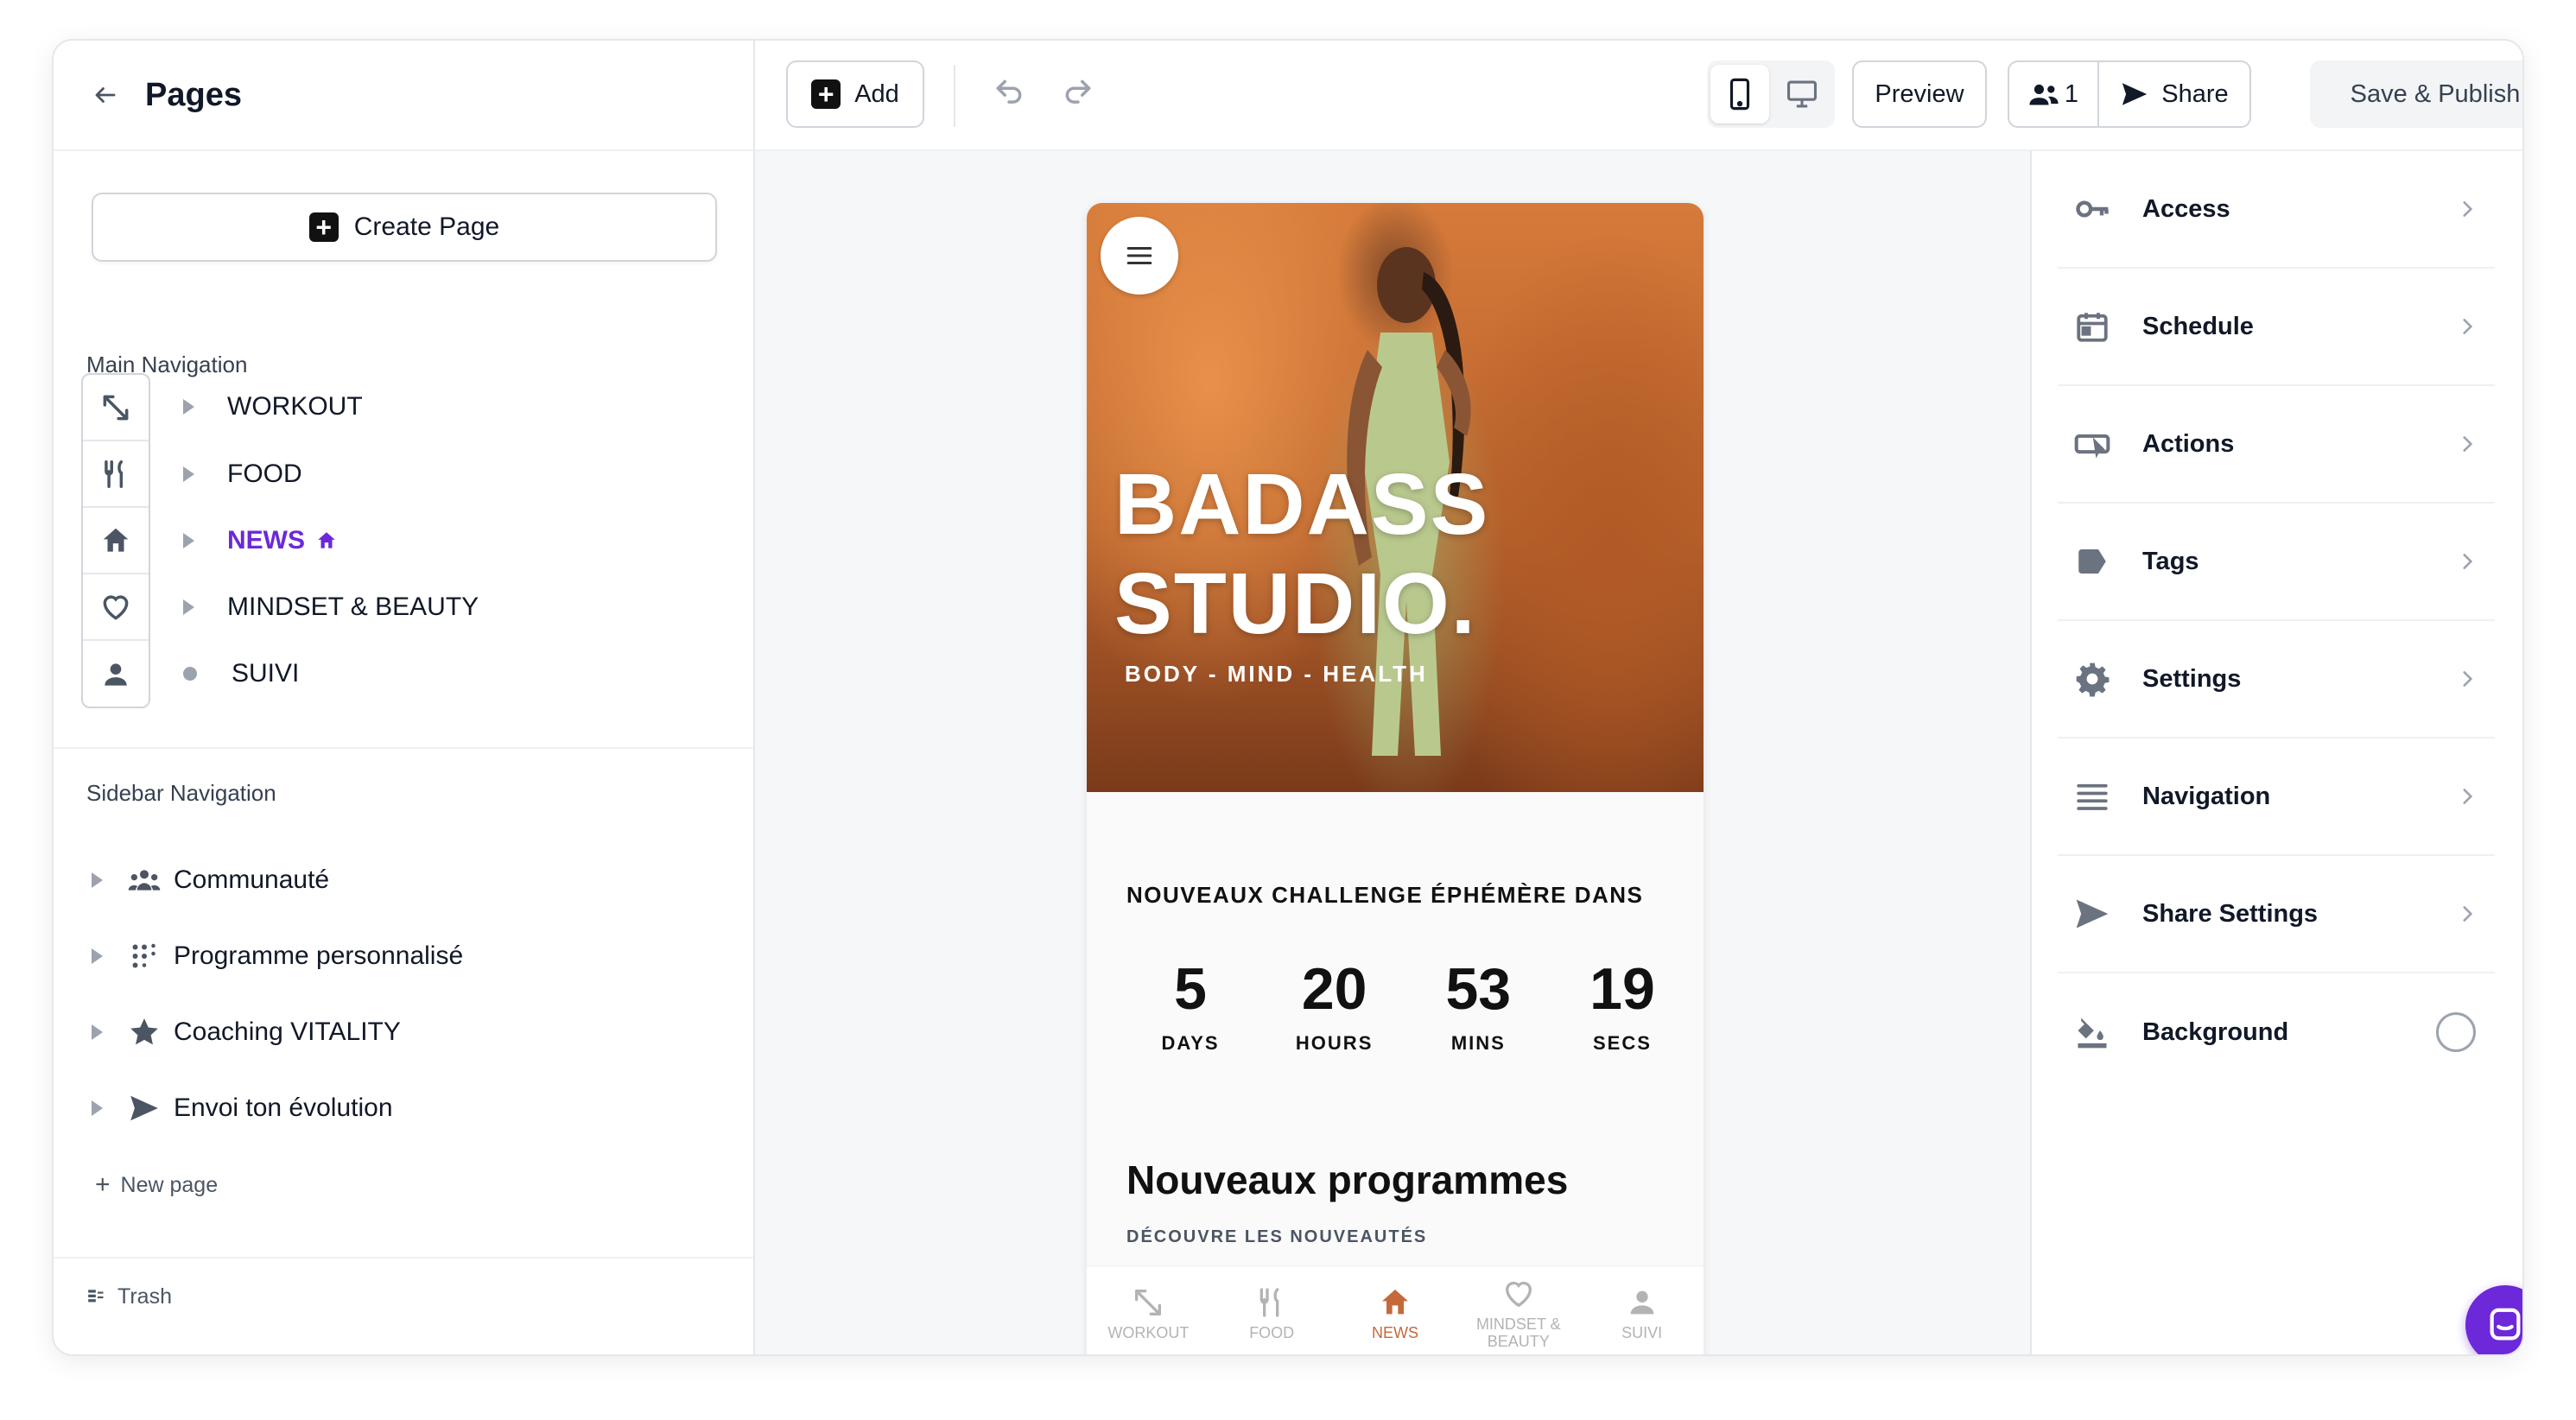  What do you see at coordinates (2092, 444) in the screenshot?
I see `action-cursor-icon` at bounding box center [2092, 444].